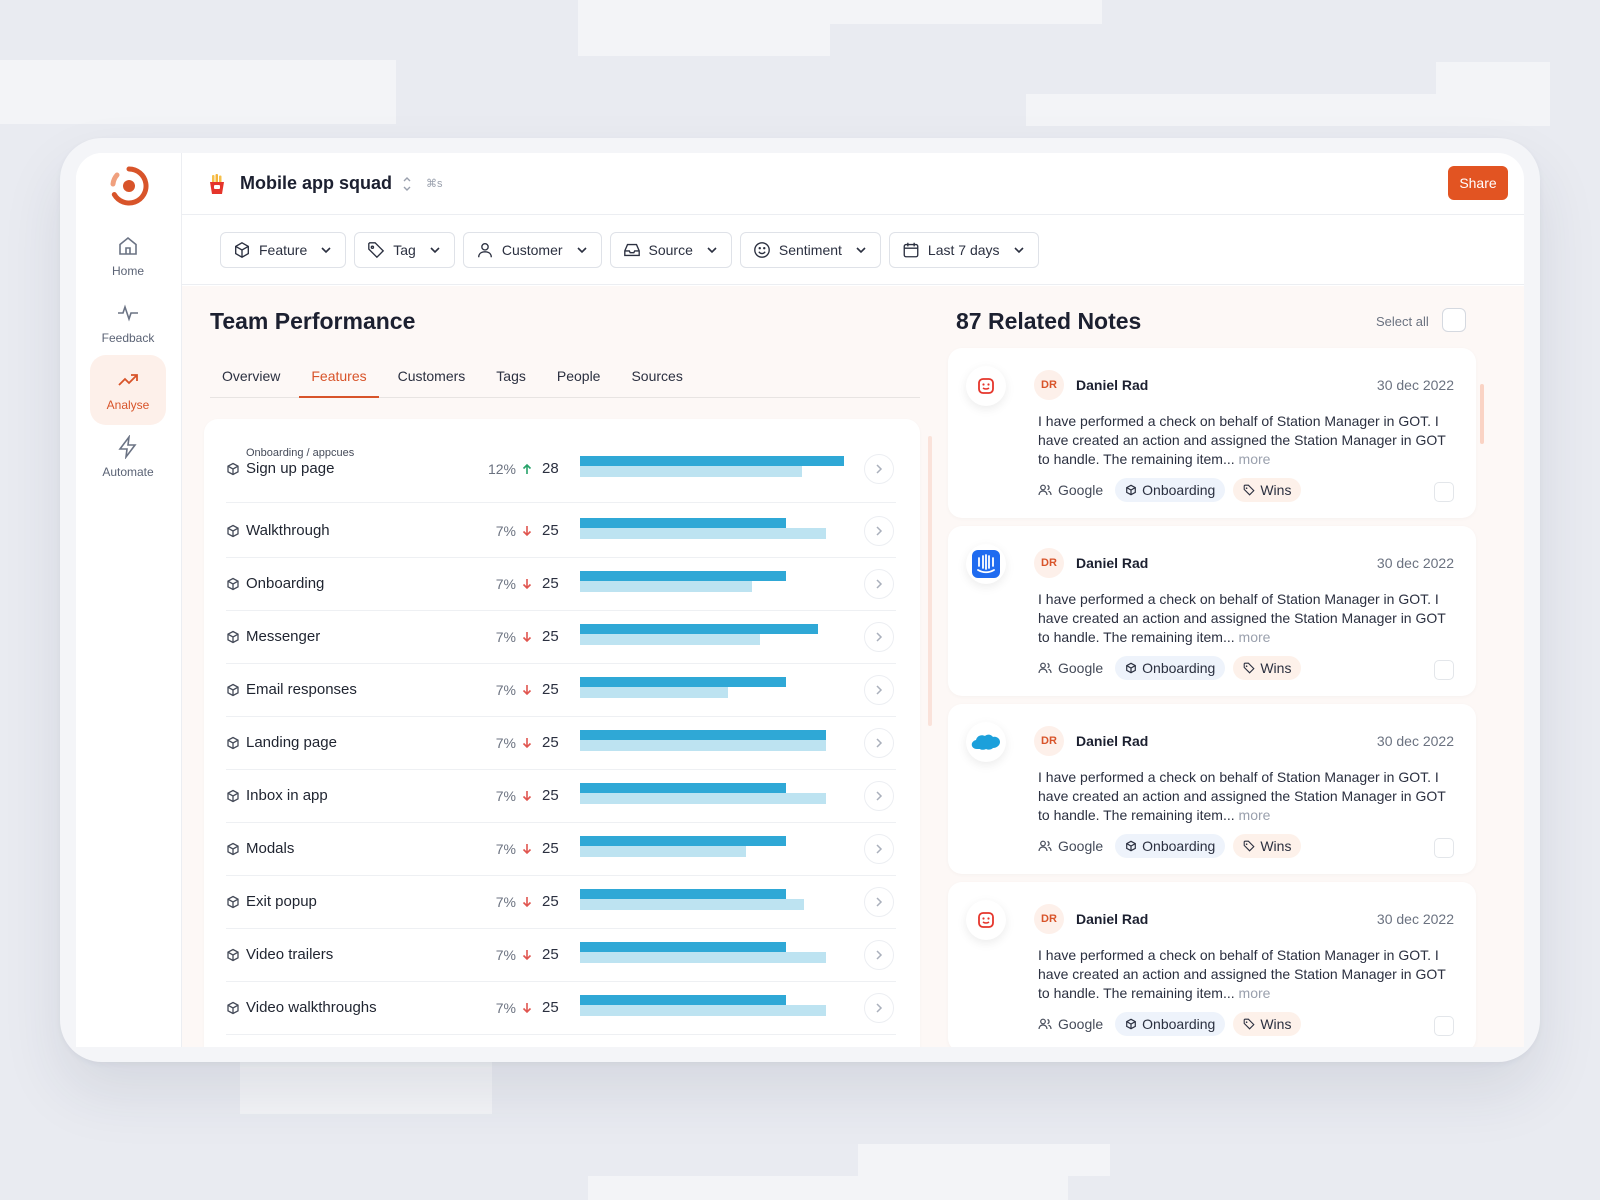 Image resolution: width=1600 pixels, height=1200 pixels. I want to click on table-row: Onboarding 7% 25, so click(561, 584).